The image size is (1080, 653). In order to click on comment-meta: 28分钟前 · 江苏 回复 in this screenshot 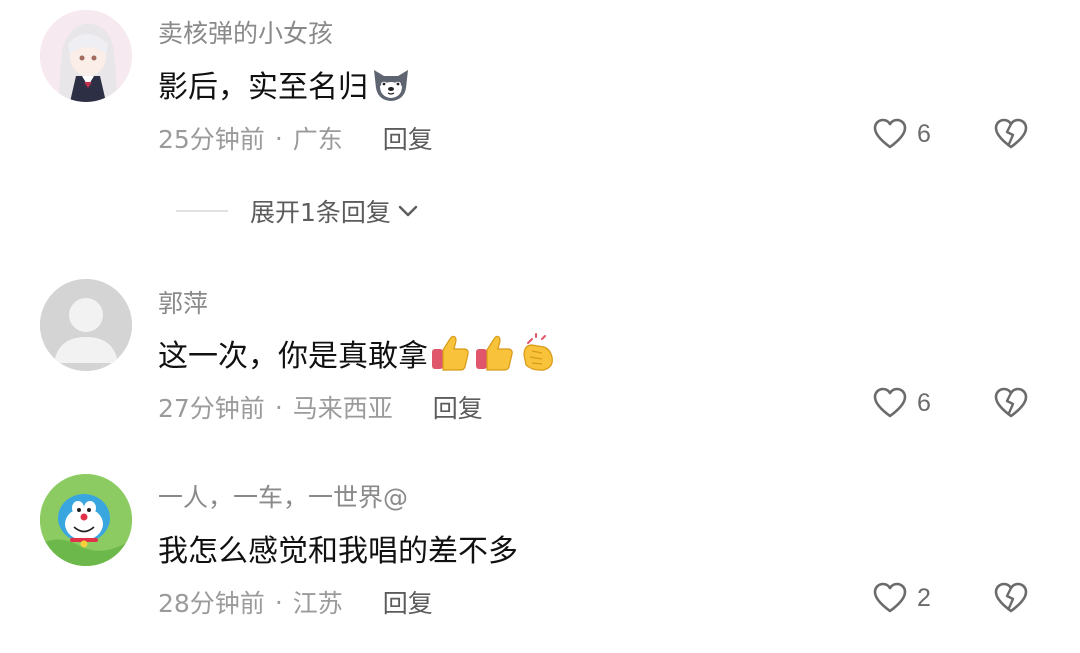, I will do `click(295, 602)`.